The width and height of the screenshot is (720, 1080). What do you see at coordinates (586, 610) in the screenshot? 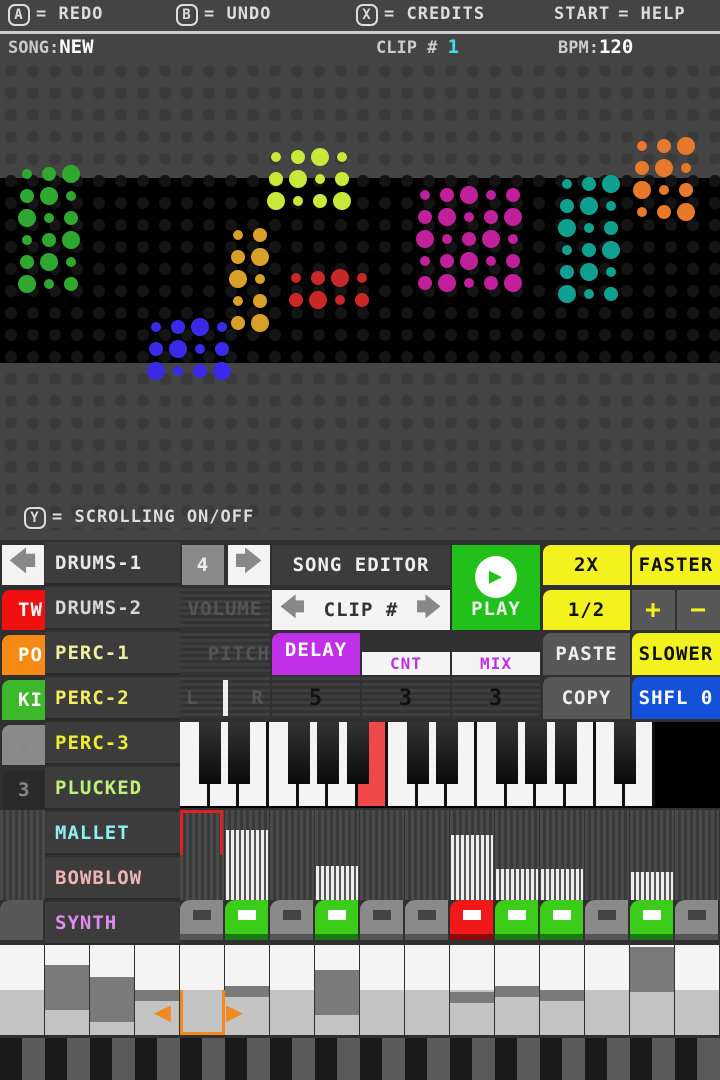
I see `half-speed-button: 1/2` at bounding box center [586, 610].